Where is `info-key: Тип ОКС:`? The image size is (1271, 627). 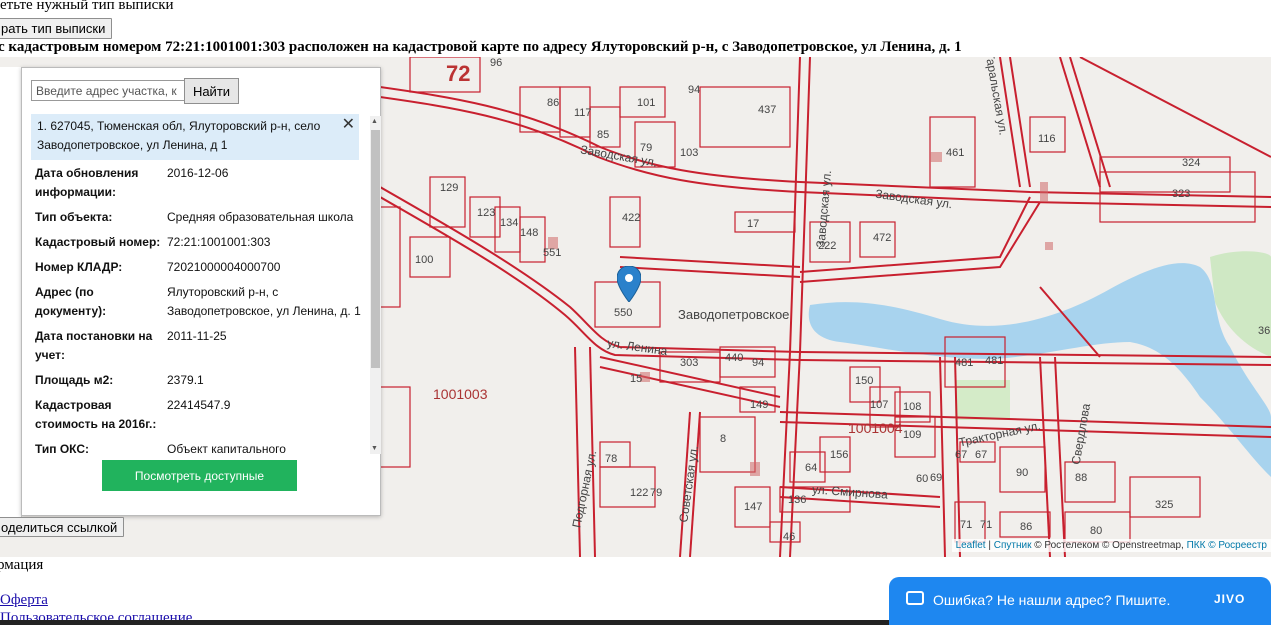 info-key: Тип ОКС: is located at coordinates (62, 448).